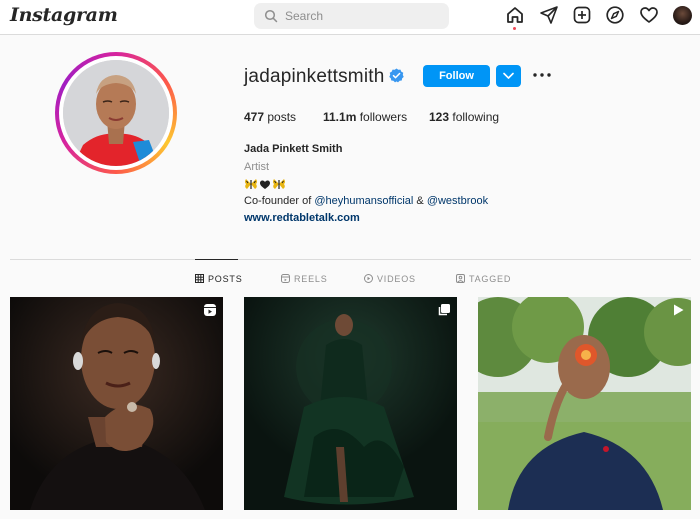 This screenshot has height=519, width=700. I want to click on bio-text: Co-founder of, so click(279, 201).